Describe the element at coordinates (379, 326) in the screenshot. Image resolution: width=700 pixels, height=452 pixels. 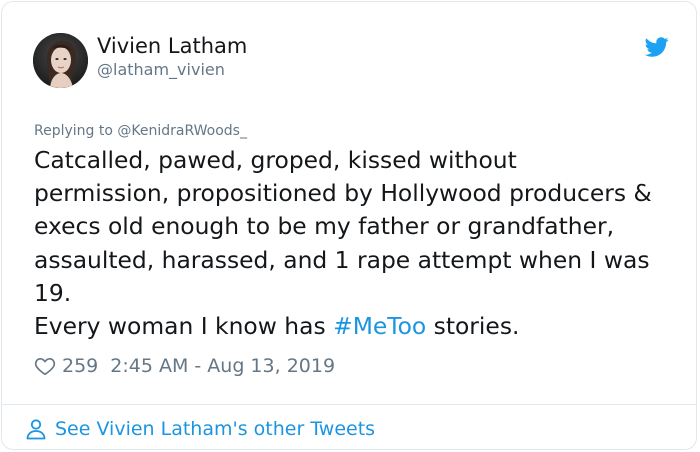
I see `hashtag-link: #MeToo` at that location.